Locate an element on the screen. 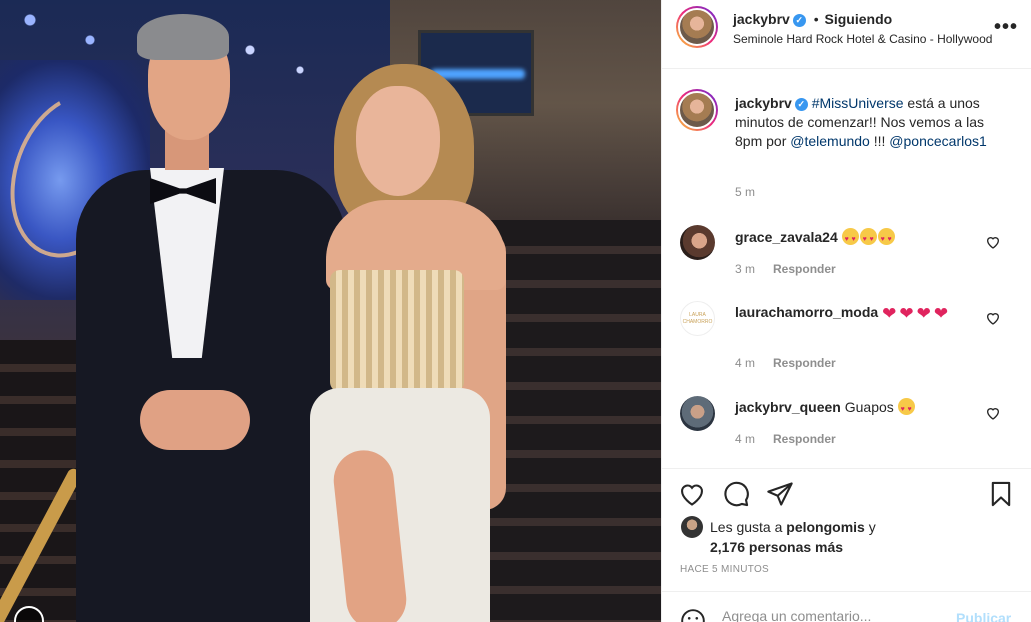 The image size is (1031, 622). woman-face is located at coordinates (398, 141).